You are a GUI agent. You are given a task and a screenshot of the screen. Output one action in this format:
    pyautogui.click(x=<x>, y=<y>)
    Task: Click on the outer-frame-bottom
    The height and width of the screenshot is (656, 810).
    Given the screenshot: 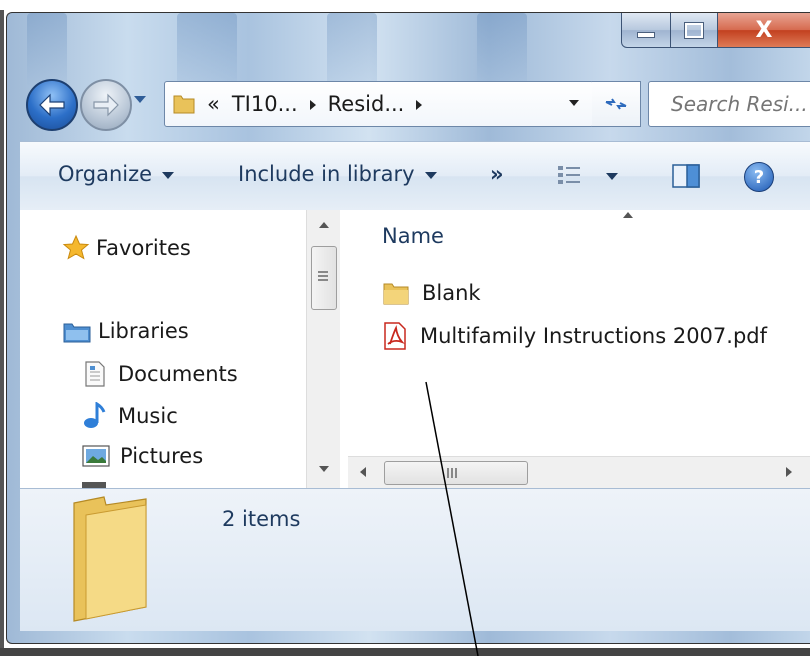 What is the action you would take?
    pyautogui.click(x=405, y=652)
    